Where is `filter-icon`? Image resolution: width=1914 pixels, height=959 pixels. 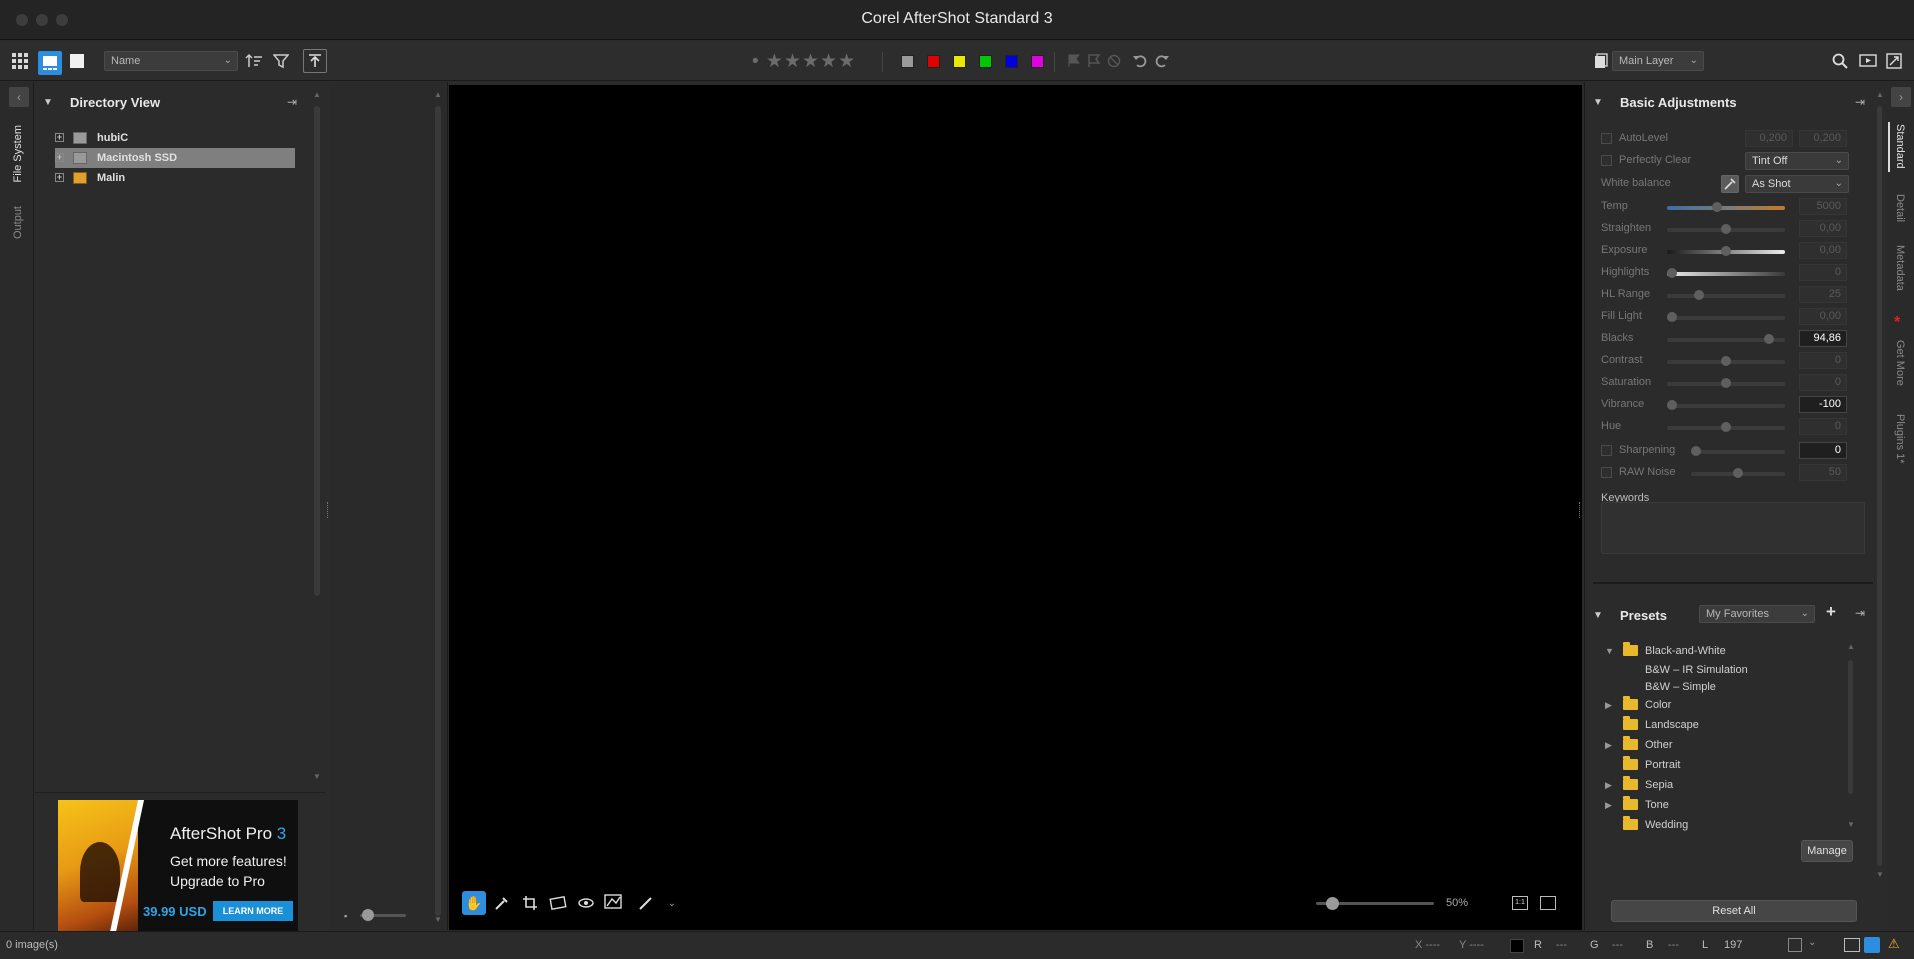 filter-icon is located at coordinates (281, 61).